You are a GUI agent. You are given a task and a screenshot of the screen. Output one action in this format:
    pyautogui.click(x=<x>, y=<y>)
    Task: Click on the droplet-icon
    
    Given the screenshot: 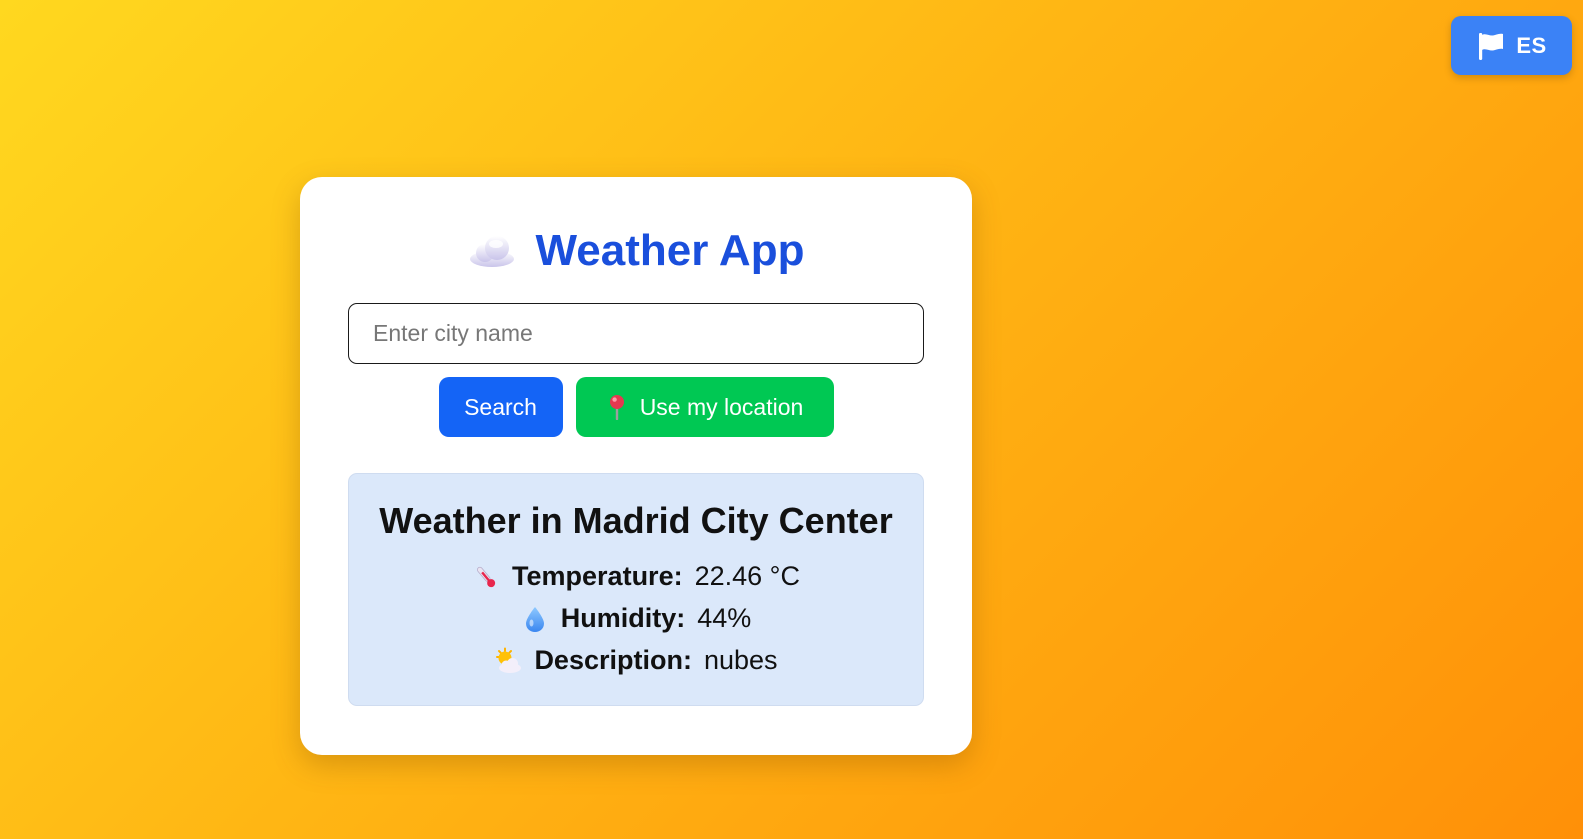 What is the action you would take?
    pyautogui.click(x=535, y=619)
    